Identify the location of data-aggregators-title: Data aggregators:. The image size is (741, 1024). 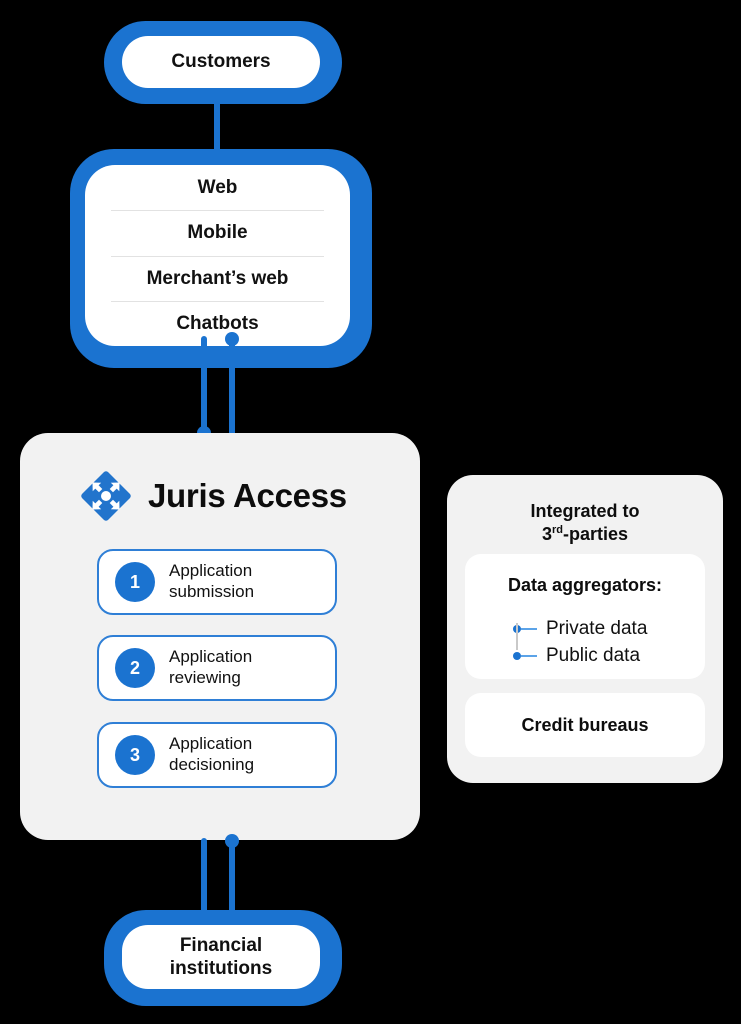
(585, 585).